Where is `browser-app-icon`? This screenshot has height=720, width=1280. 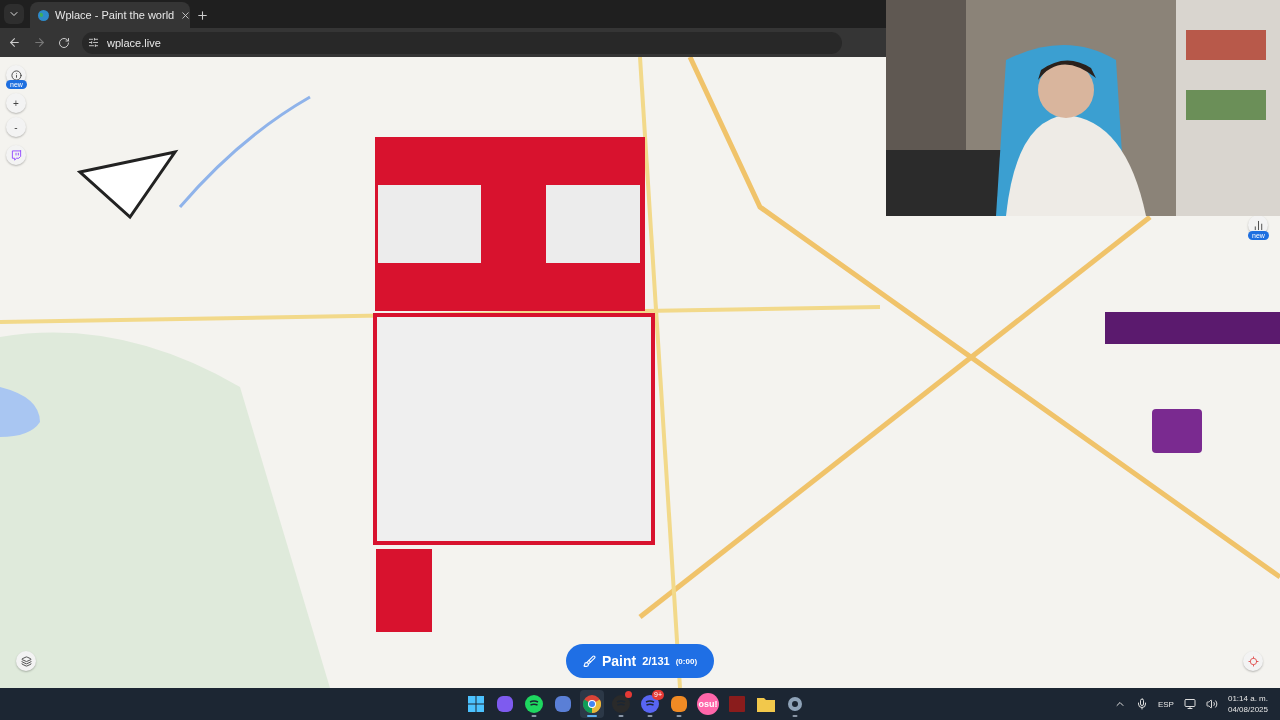
browser-app-icon is located at coordinates (592, 704).